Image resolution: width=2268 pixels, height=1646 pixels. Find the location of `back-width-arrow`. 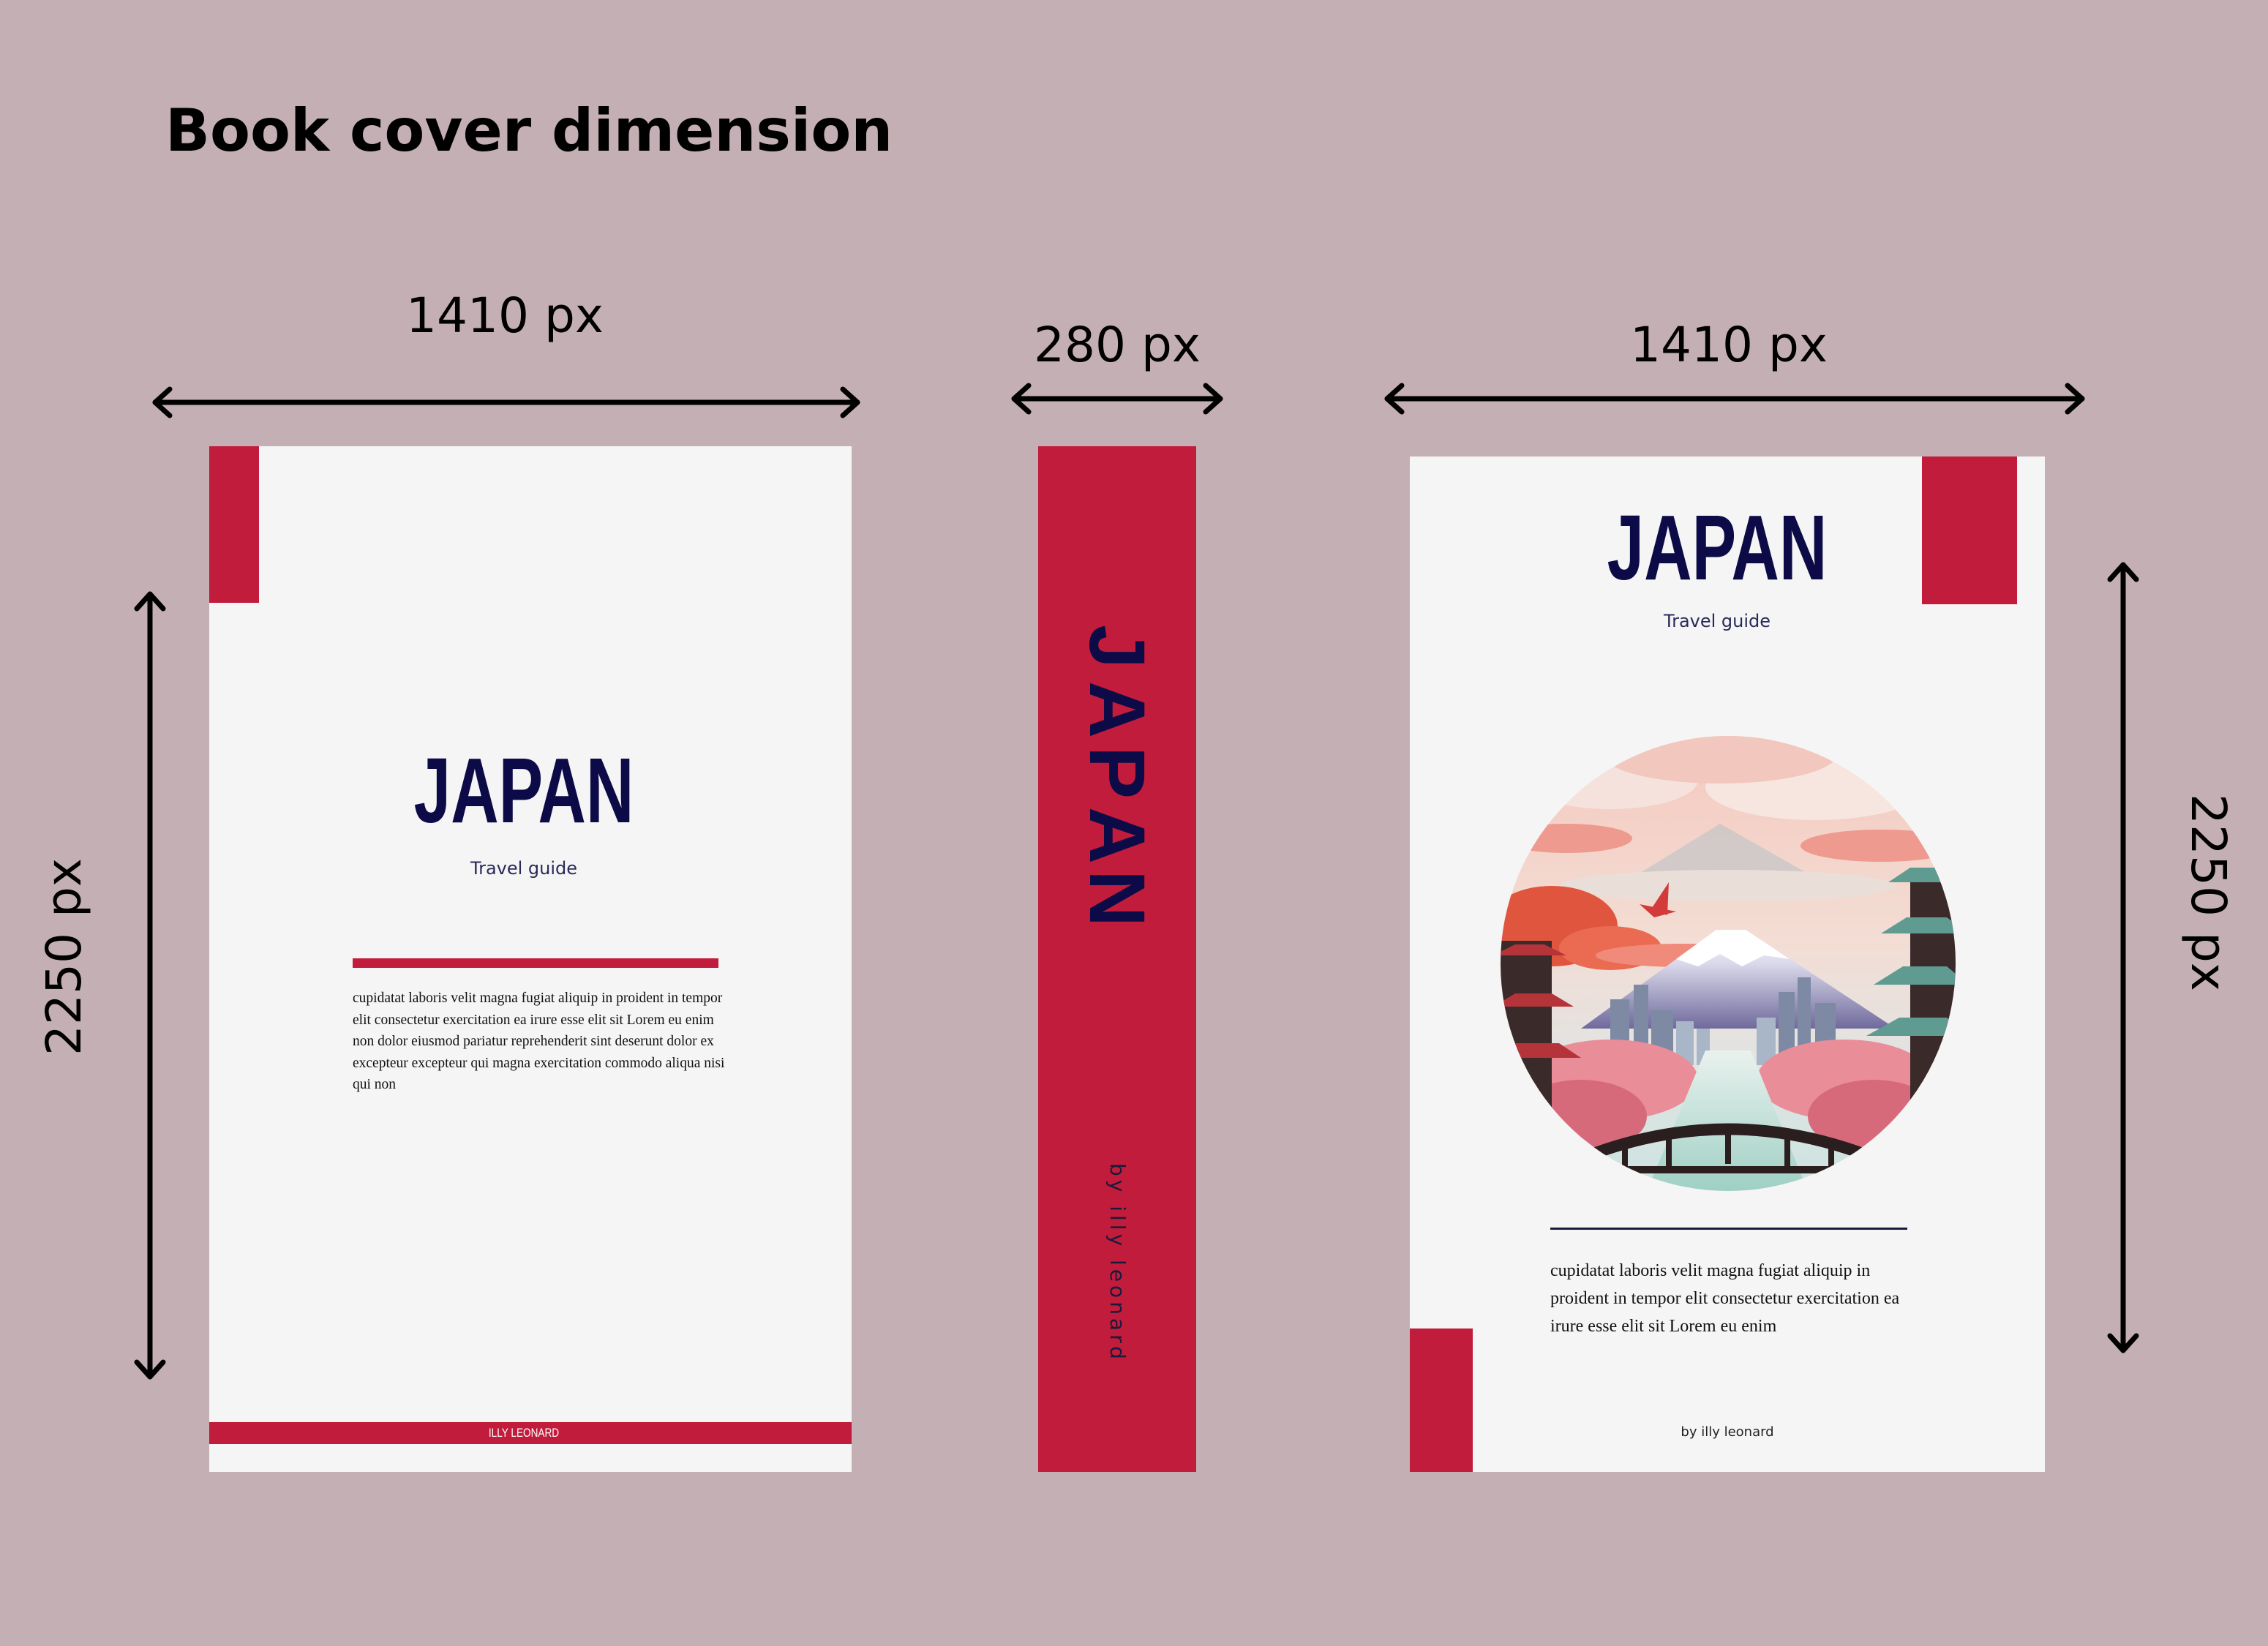

back-width-arrow is located at coordinates (506, 402).